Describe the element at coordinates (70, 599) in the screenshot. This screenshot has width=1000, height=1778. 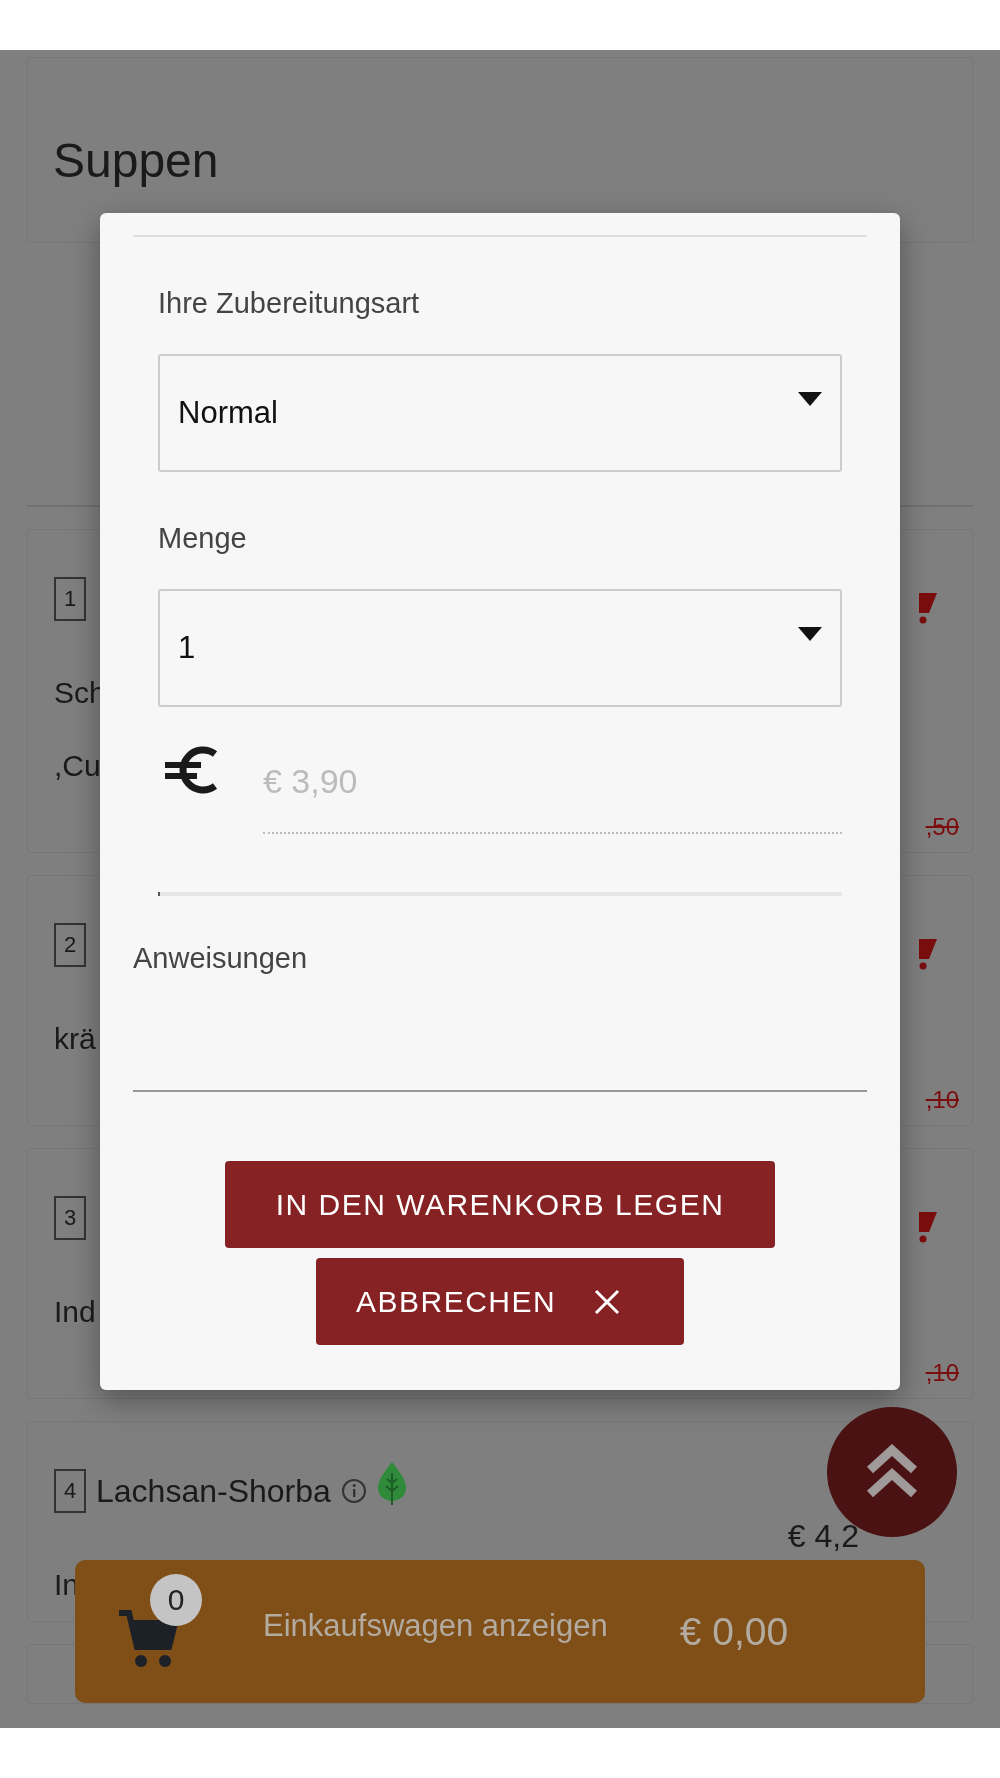
I see `dish-number: 1` at that location.